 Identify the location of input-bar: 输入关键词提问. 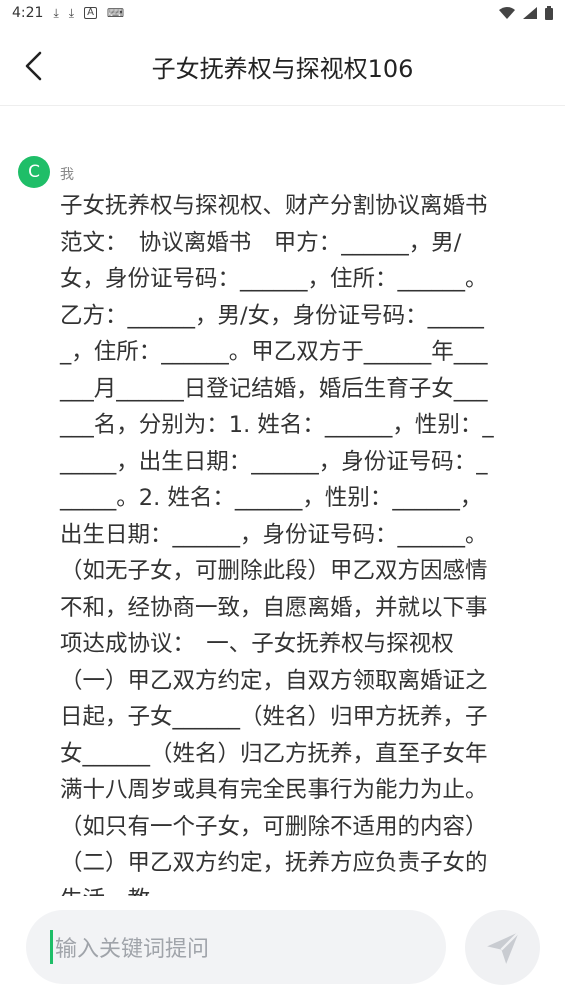
(282, 950).